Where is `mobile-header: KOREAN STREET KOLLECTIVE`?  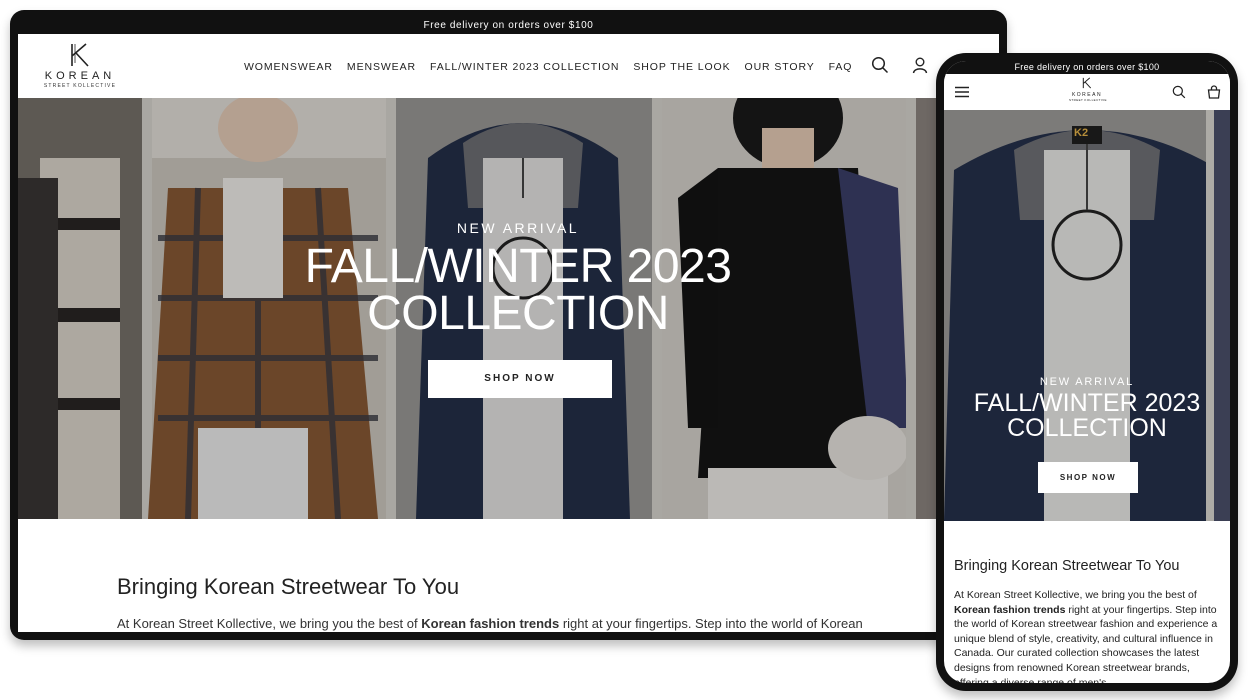
mobile-header: KOREAN STREET KOLLECTIVE is located at coordinates (1087, 92).